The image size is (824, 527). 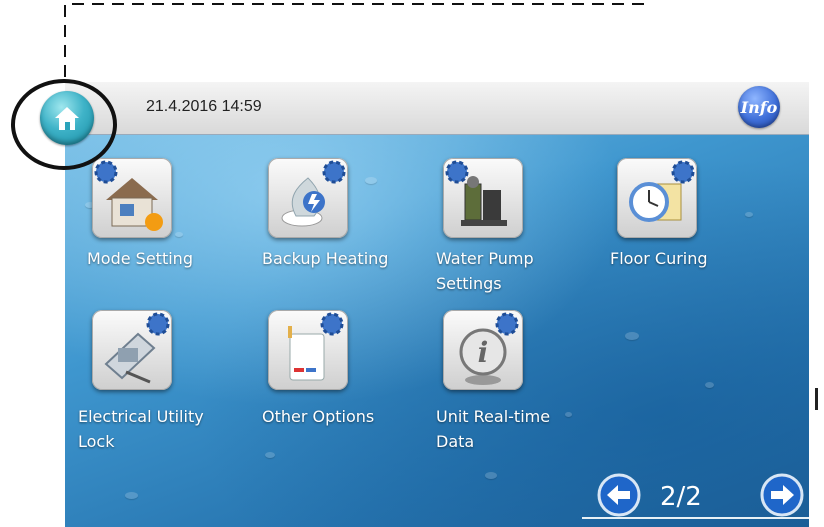 I want to click on status-bar: 21.4.2016 14:59, so click(x=437, y=108).